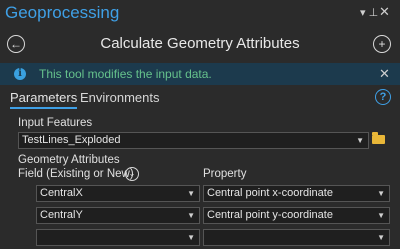 The image size is (400, 249). Describe the element at coordinates (384, 12) in the screenshot. I see `close-pane-icon: ✕` at that location.